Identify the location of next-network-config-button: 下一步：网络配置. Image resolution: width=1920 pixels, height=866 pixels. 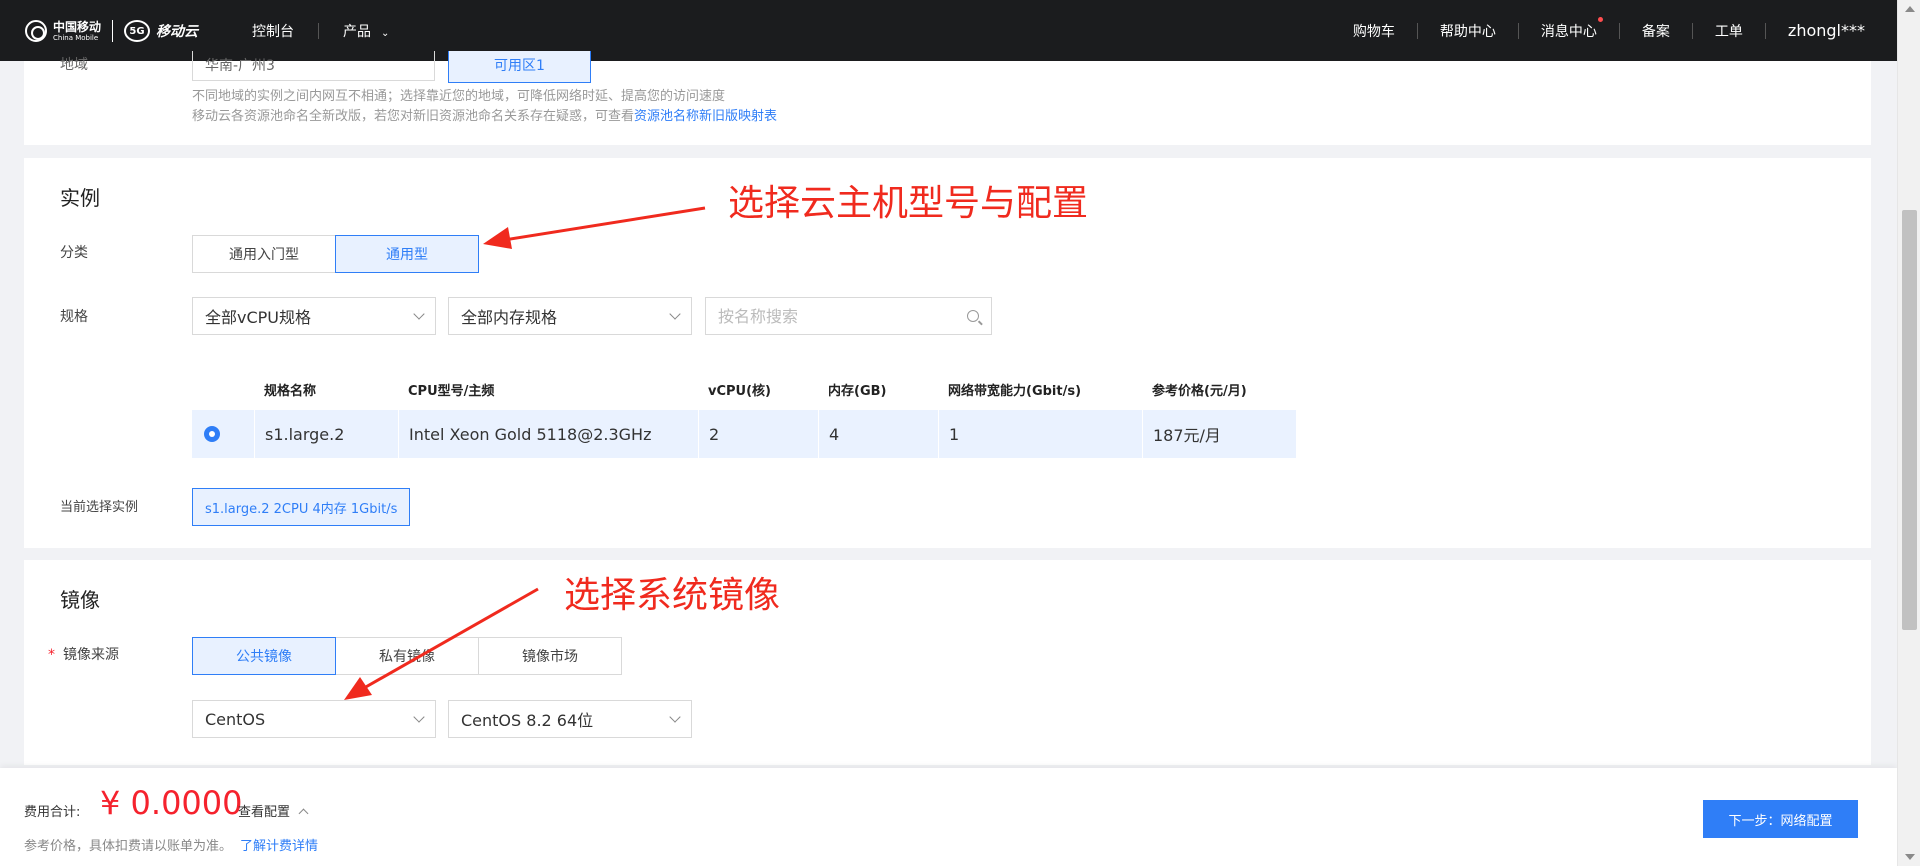
(1780, 819).